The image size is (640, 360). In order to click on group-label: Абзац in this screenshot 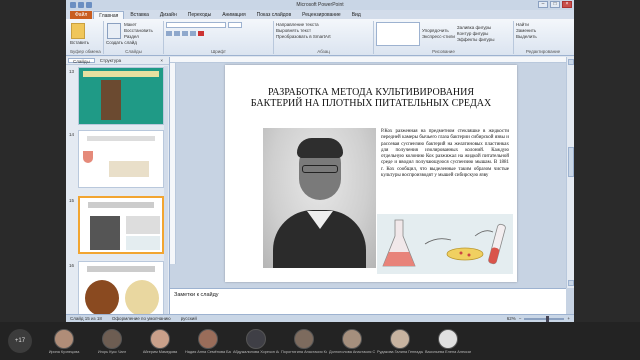, I will do `click(323, 51)`.